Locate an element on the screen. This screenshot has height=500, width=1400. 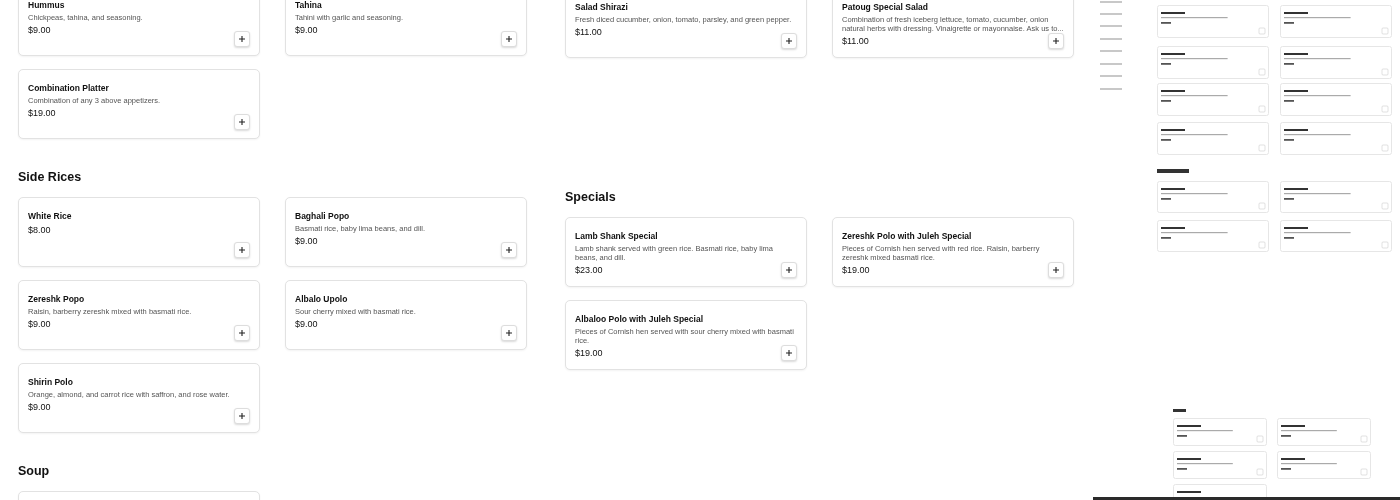
item-name: White Rice is located at coordinates (50, 216).